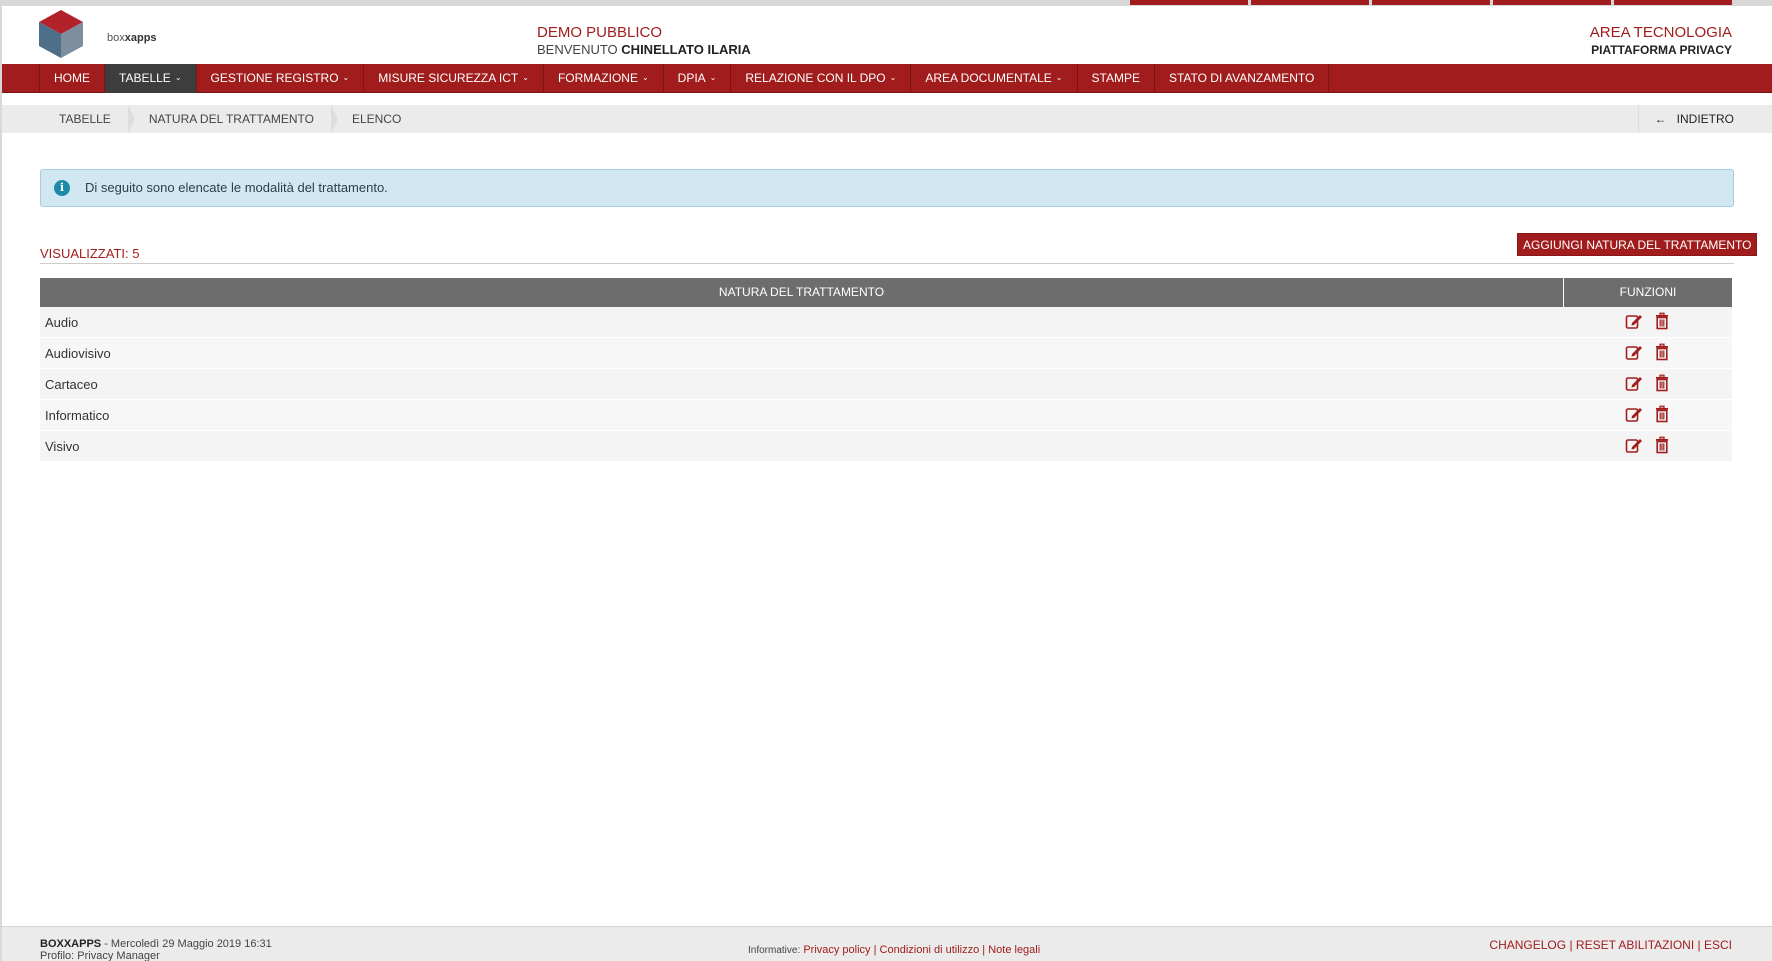  What do you see at coordinates (774, 950) in the screenshot?
I see `footer-info-label: Informative:` at bounding box center [774, 950].